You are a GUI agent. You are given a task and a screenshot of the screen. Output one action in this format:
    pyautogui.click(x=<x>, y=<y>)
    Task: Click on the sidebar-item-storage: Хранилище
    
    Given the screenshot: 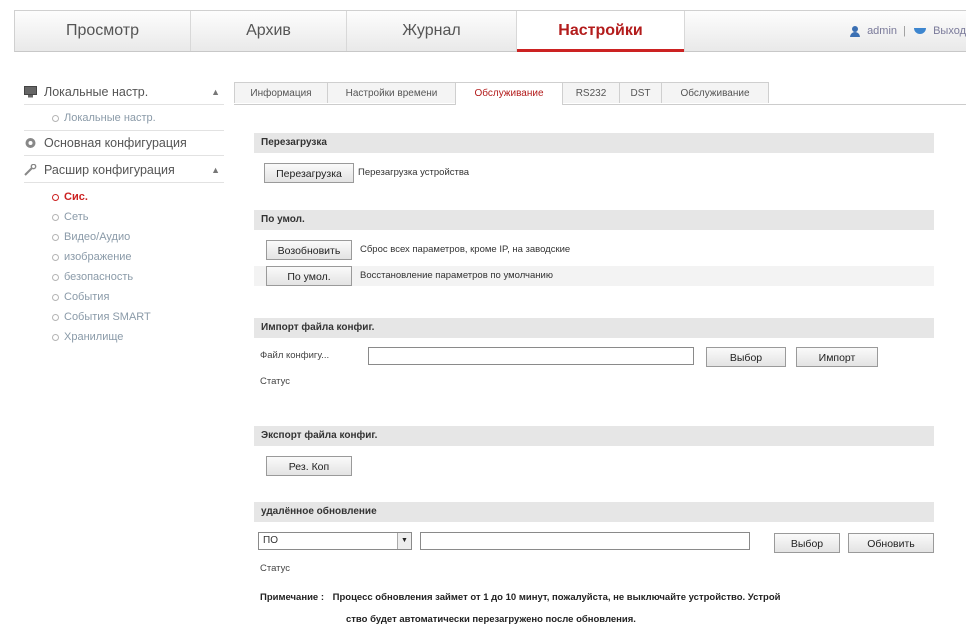 What is the action you would take?
    pyautogui.click(x=124, y=337)
    